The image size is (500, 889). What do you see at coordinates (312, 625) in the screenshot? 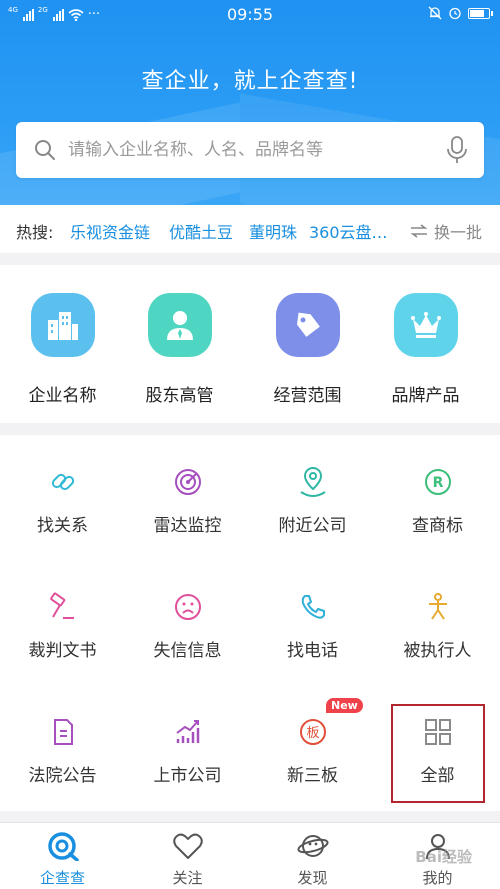
I see `tool-find-phone: 找电话` at bounding box center [312, 625].